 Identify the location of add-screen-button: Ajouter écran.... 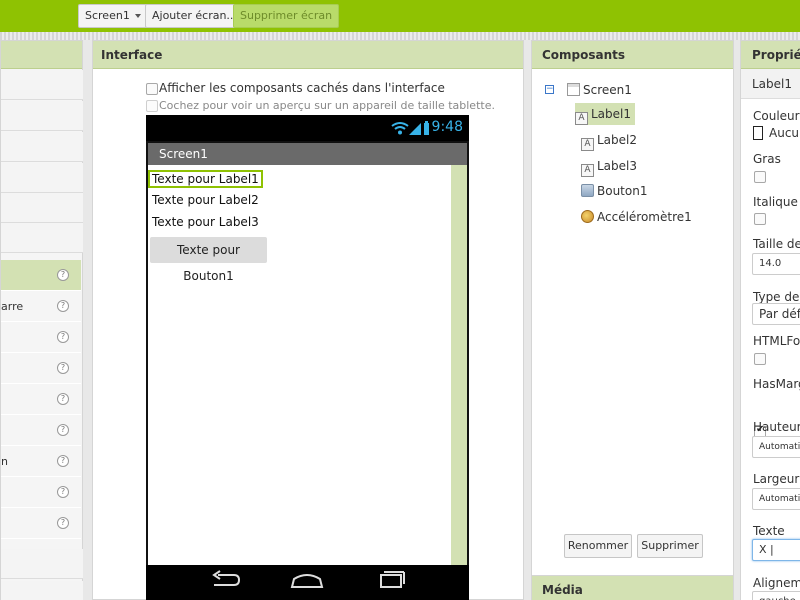
(194, 16).